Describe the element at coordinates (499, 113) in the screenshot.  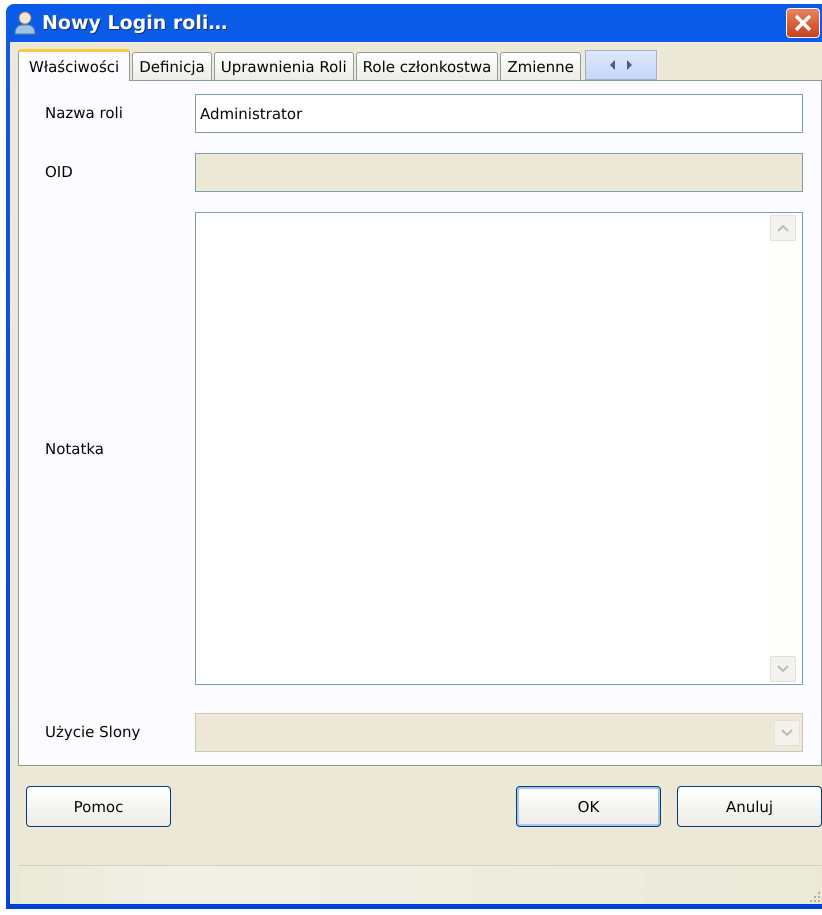
I see `input-field: Administrator` at that location.